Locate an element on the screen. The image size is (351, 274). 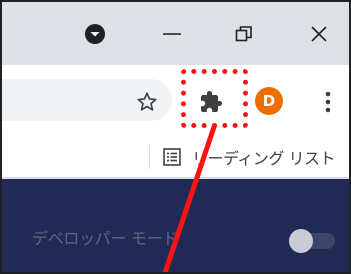
reading-list-label: リーディング リスト is located at coordinates (263, 158).